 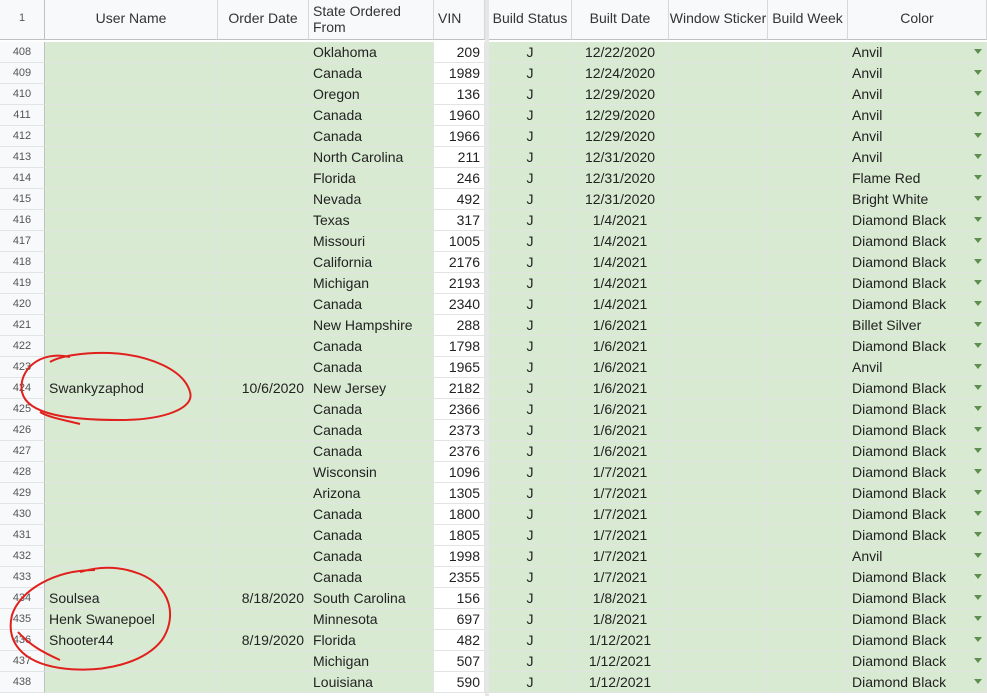 I want to click on row-number: 410, so click(x=22, y=94).